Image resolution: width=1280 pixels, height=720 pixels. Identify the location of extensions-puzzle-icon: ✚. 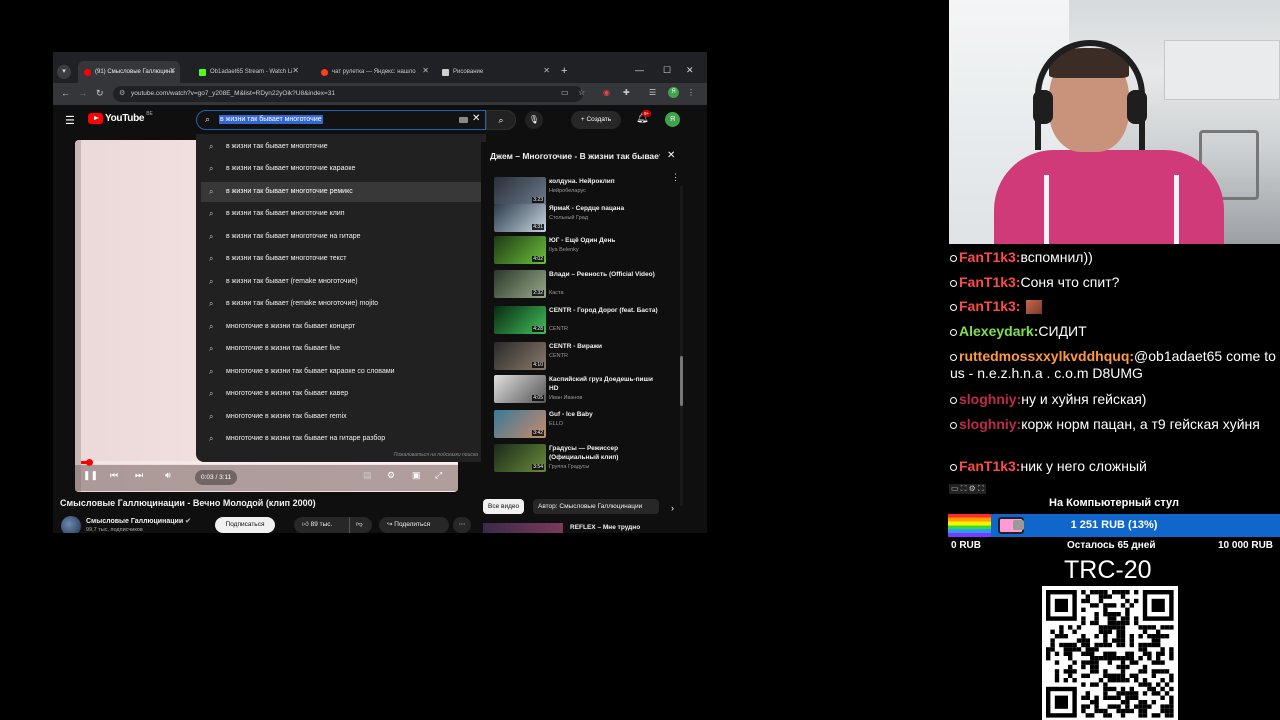
(626, 92).